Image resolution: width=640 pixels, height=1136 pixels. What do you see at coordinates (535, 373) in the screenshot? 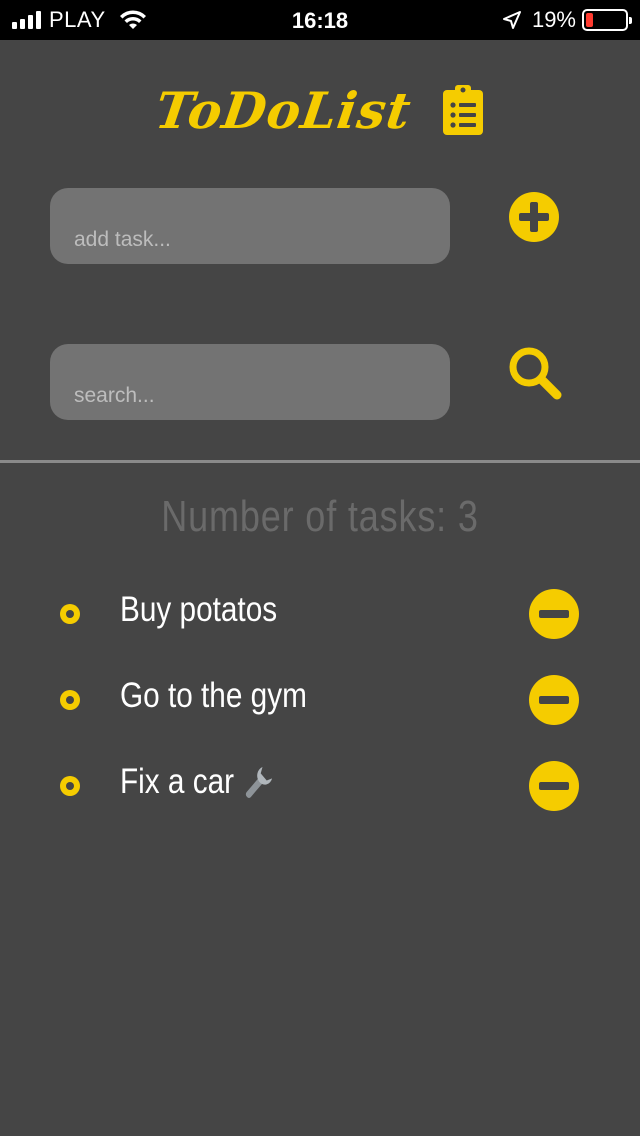
I see `search-icon` at bounding box center [535, 373].